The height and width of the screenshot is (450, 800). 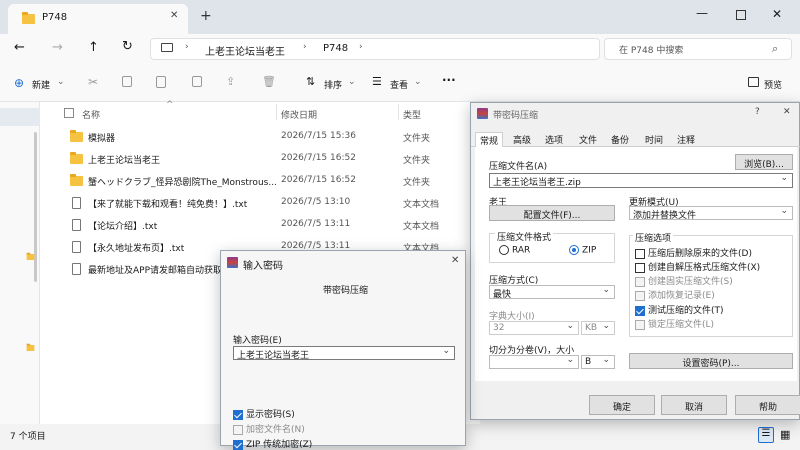 I want to click on cut-icon: ✂, so click(x=93, y=82).